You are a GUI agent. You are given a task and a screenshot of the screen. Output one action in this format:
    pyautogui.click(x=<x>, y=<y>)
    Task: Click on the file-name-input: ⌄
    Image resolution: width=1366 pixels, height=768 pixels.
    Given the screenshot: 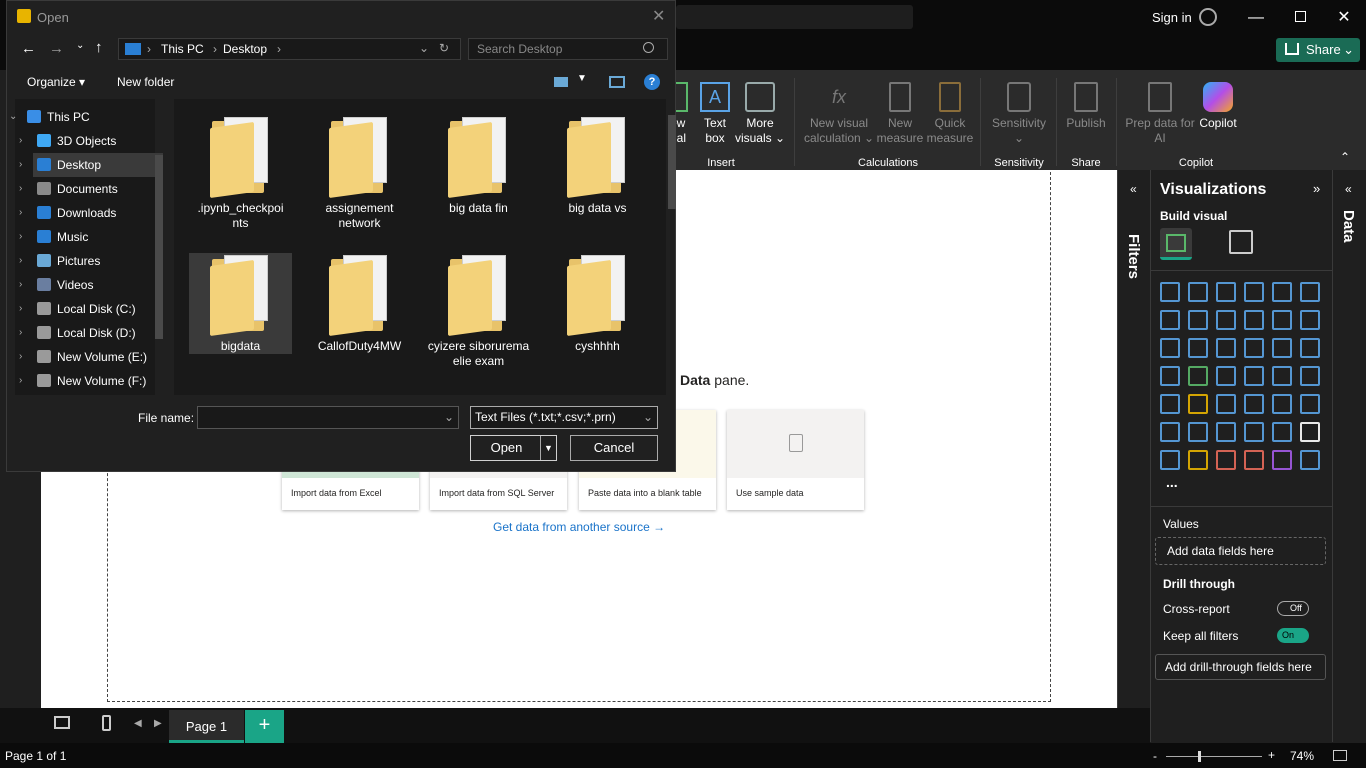 What is the action you would take?
    pyautogui.click(x=328, y=417)
    